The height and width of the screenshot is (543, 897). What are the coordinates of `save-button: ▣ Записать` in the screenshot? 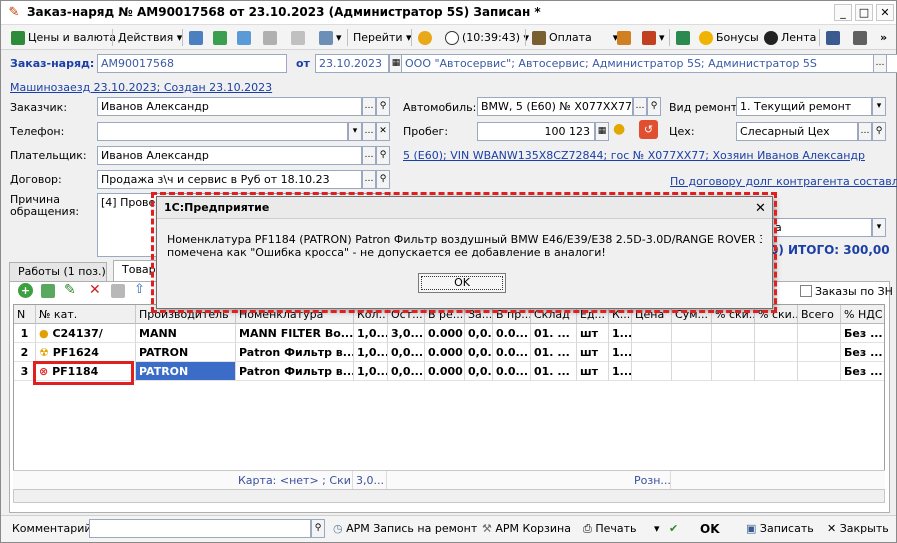 It's located at (780, 528).